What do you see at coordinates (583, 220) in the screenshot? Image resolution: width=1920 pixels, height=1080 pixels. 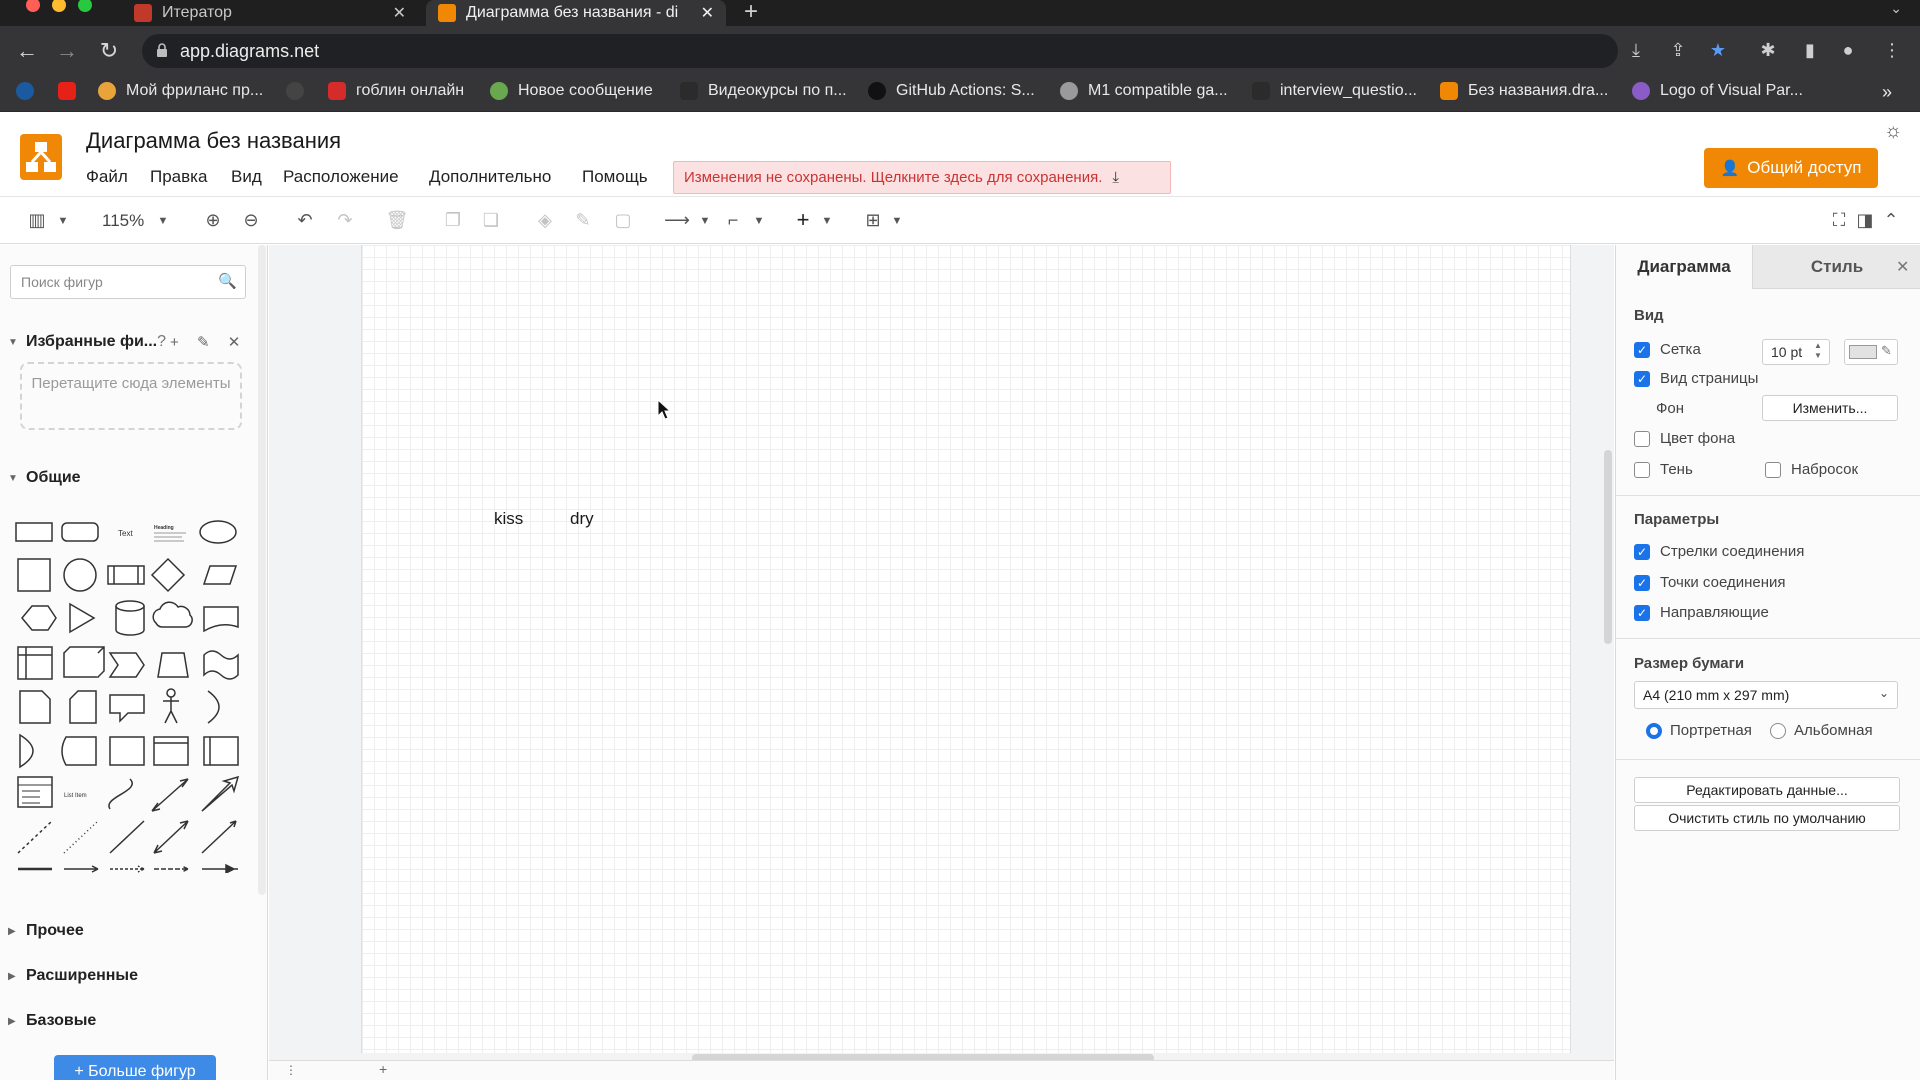 I see `line-color-icon: ✎` at bounding box center [583, 220].